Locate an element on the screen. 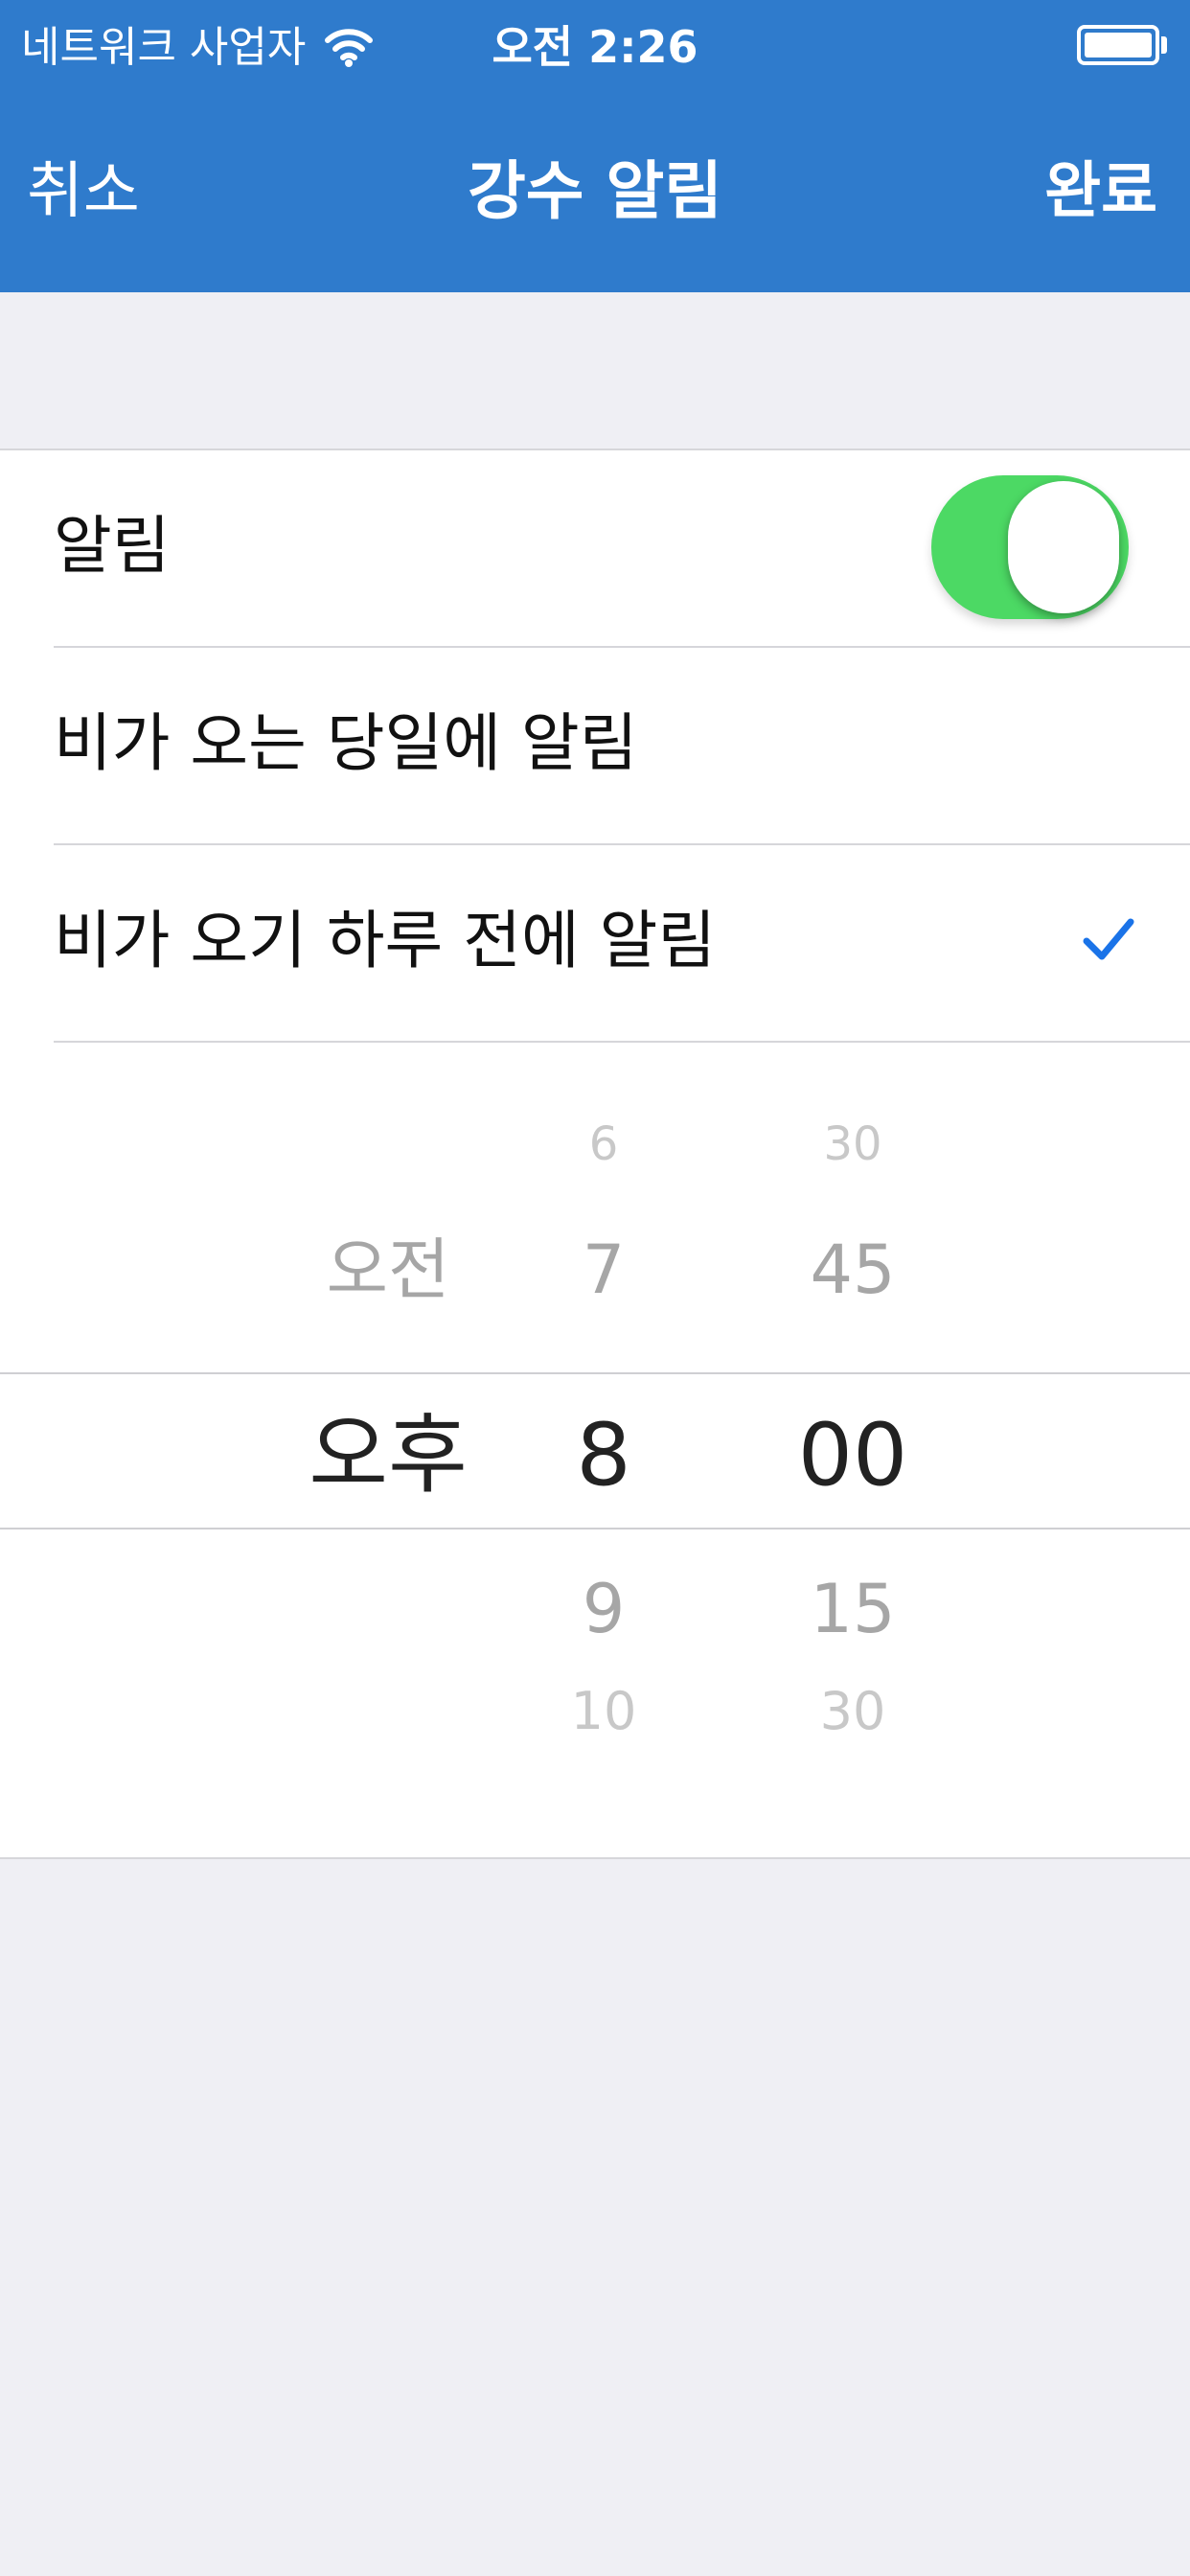  minute-option-selected: 00 is located at coordinates (853, 1456).